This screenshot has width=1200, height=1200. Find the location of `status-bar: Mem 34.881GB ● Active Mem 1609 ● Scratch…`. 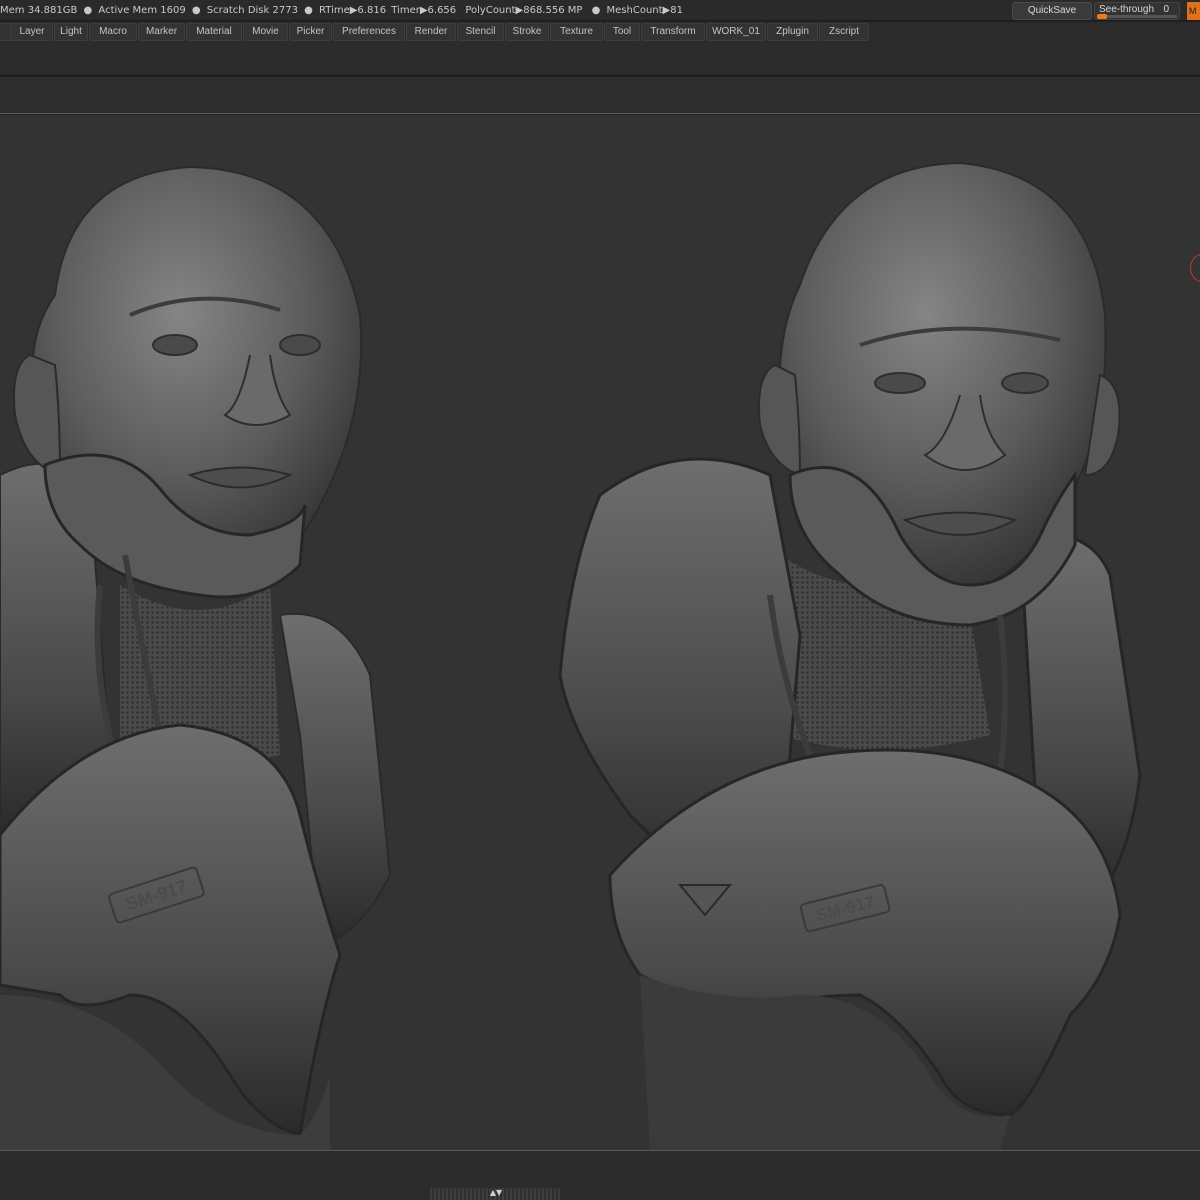

status-bar: Mem 34.881GB ● Active Mem 1609 ● Scratch… is located at coordinates (600, 10).